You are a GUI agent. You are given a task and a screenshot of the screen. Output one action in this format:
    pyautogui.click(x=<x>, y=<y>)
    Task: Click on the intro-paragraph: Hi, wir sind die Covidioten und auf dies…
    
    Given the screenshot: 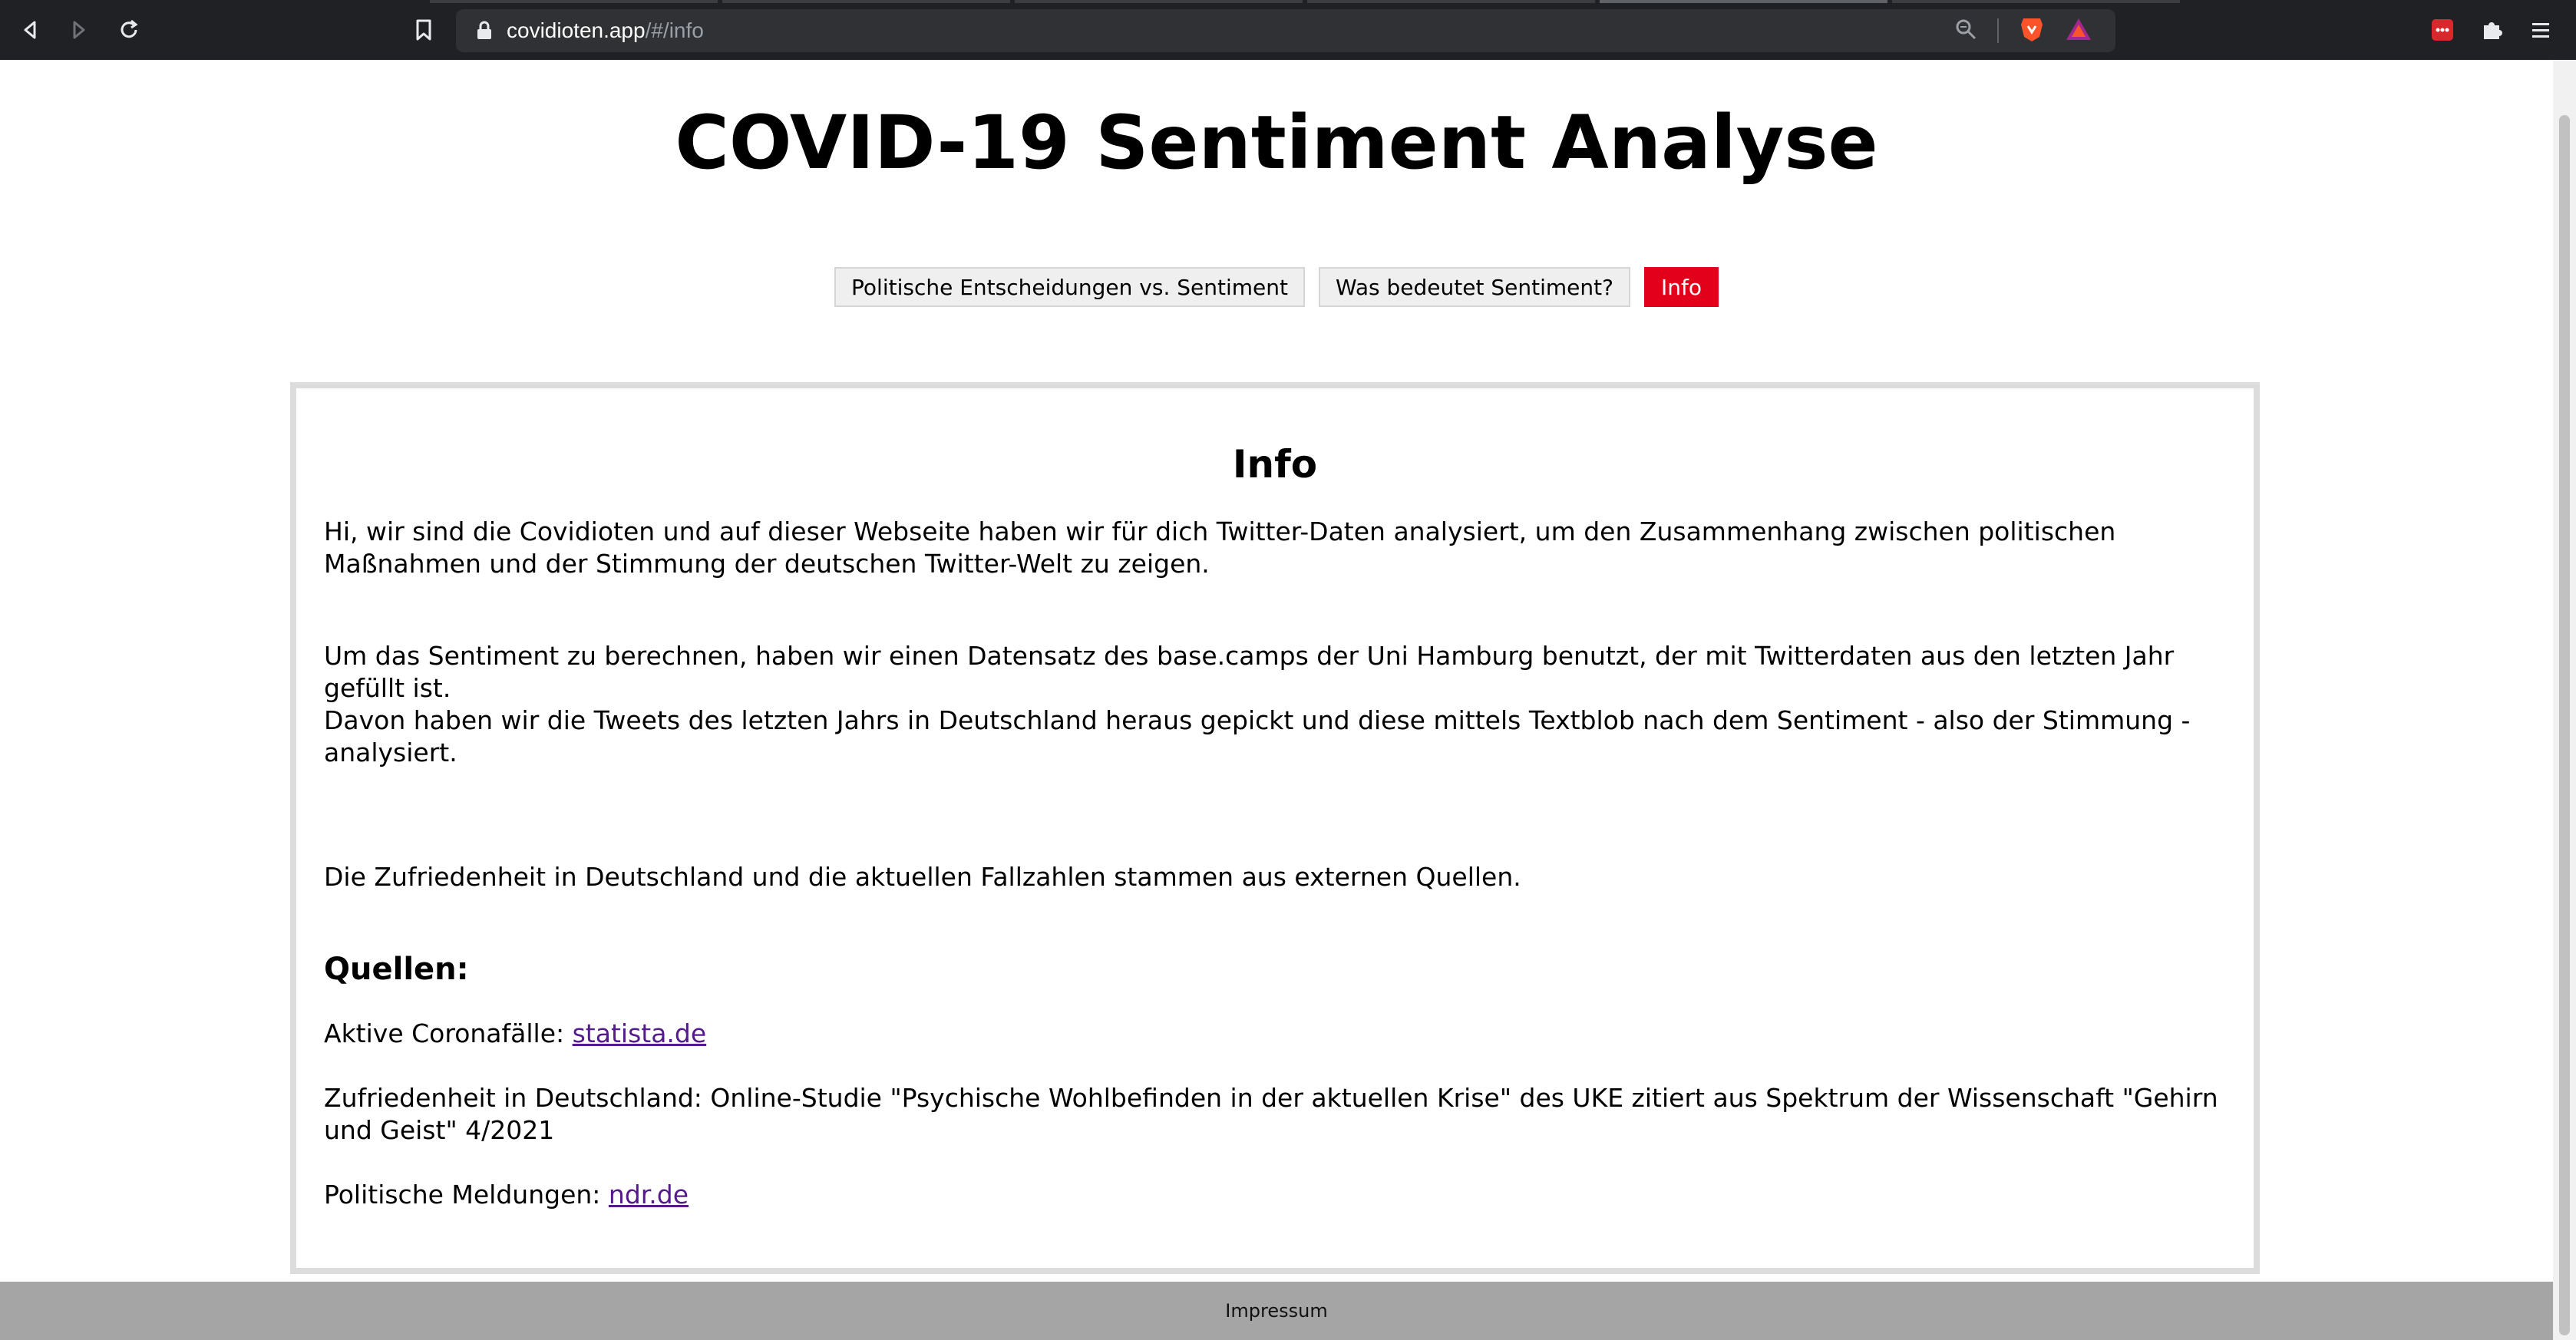 What is the action you would take?
    pyautogui.click(x=1220, y=548)
    